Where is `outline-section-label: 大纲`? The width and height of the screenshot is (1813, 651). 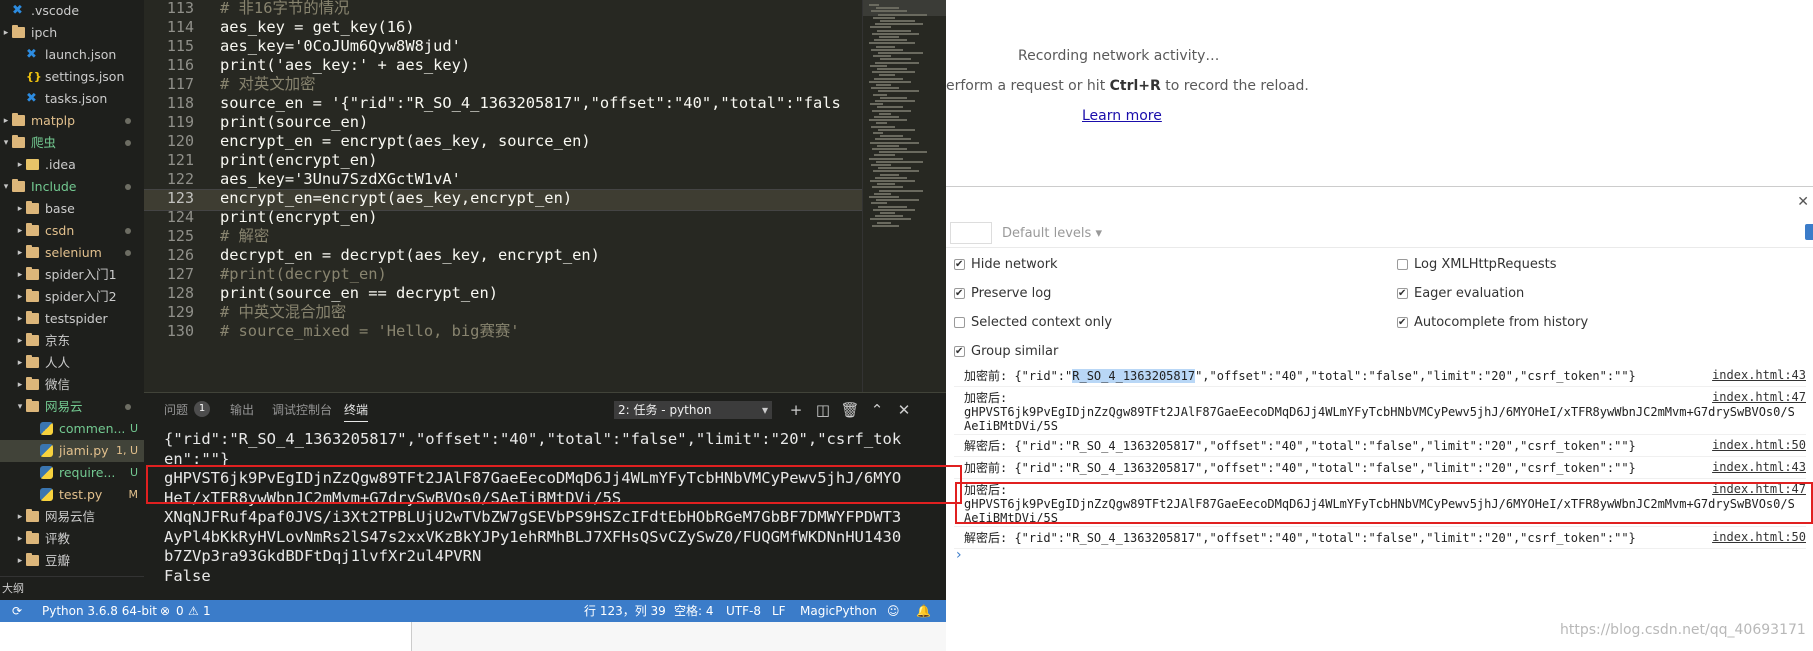
outline-section-label: 大纲 is located at coordinates (72, 588).